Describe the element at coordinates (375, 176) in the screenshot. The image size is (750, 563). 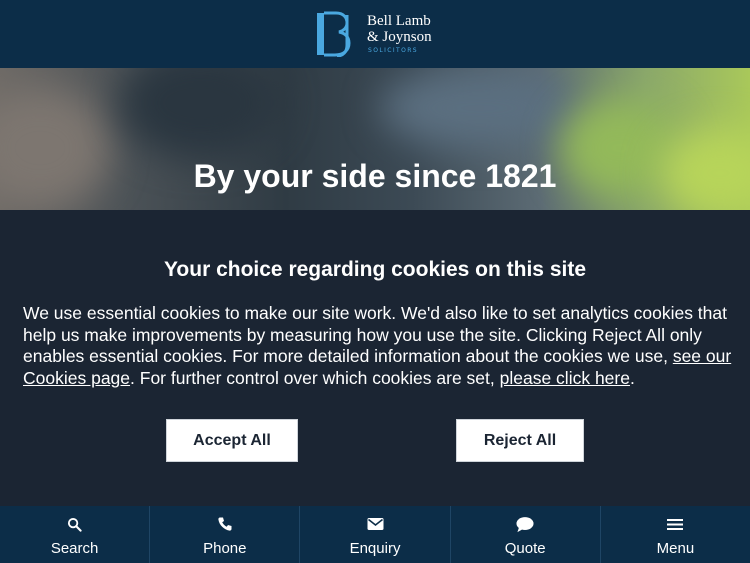
I see `hero-title: By your side since 1821` at that location.